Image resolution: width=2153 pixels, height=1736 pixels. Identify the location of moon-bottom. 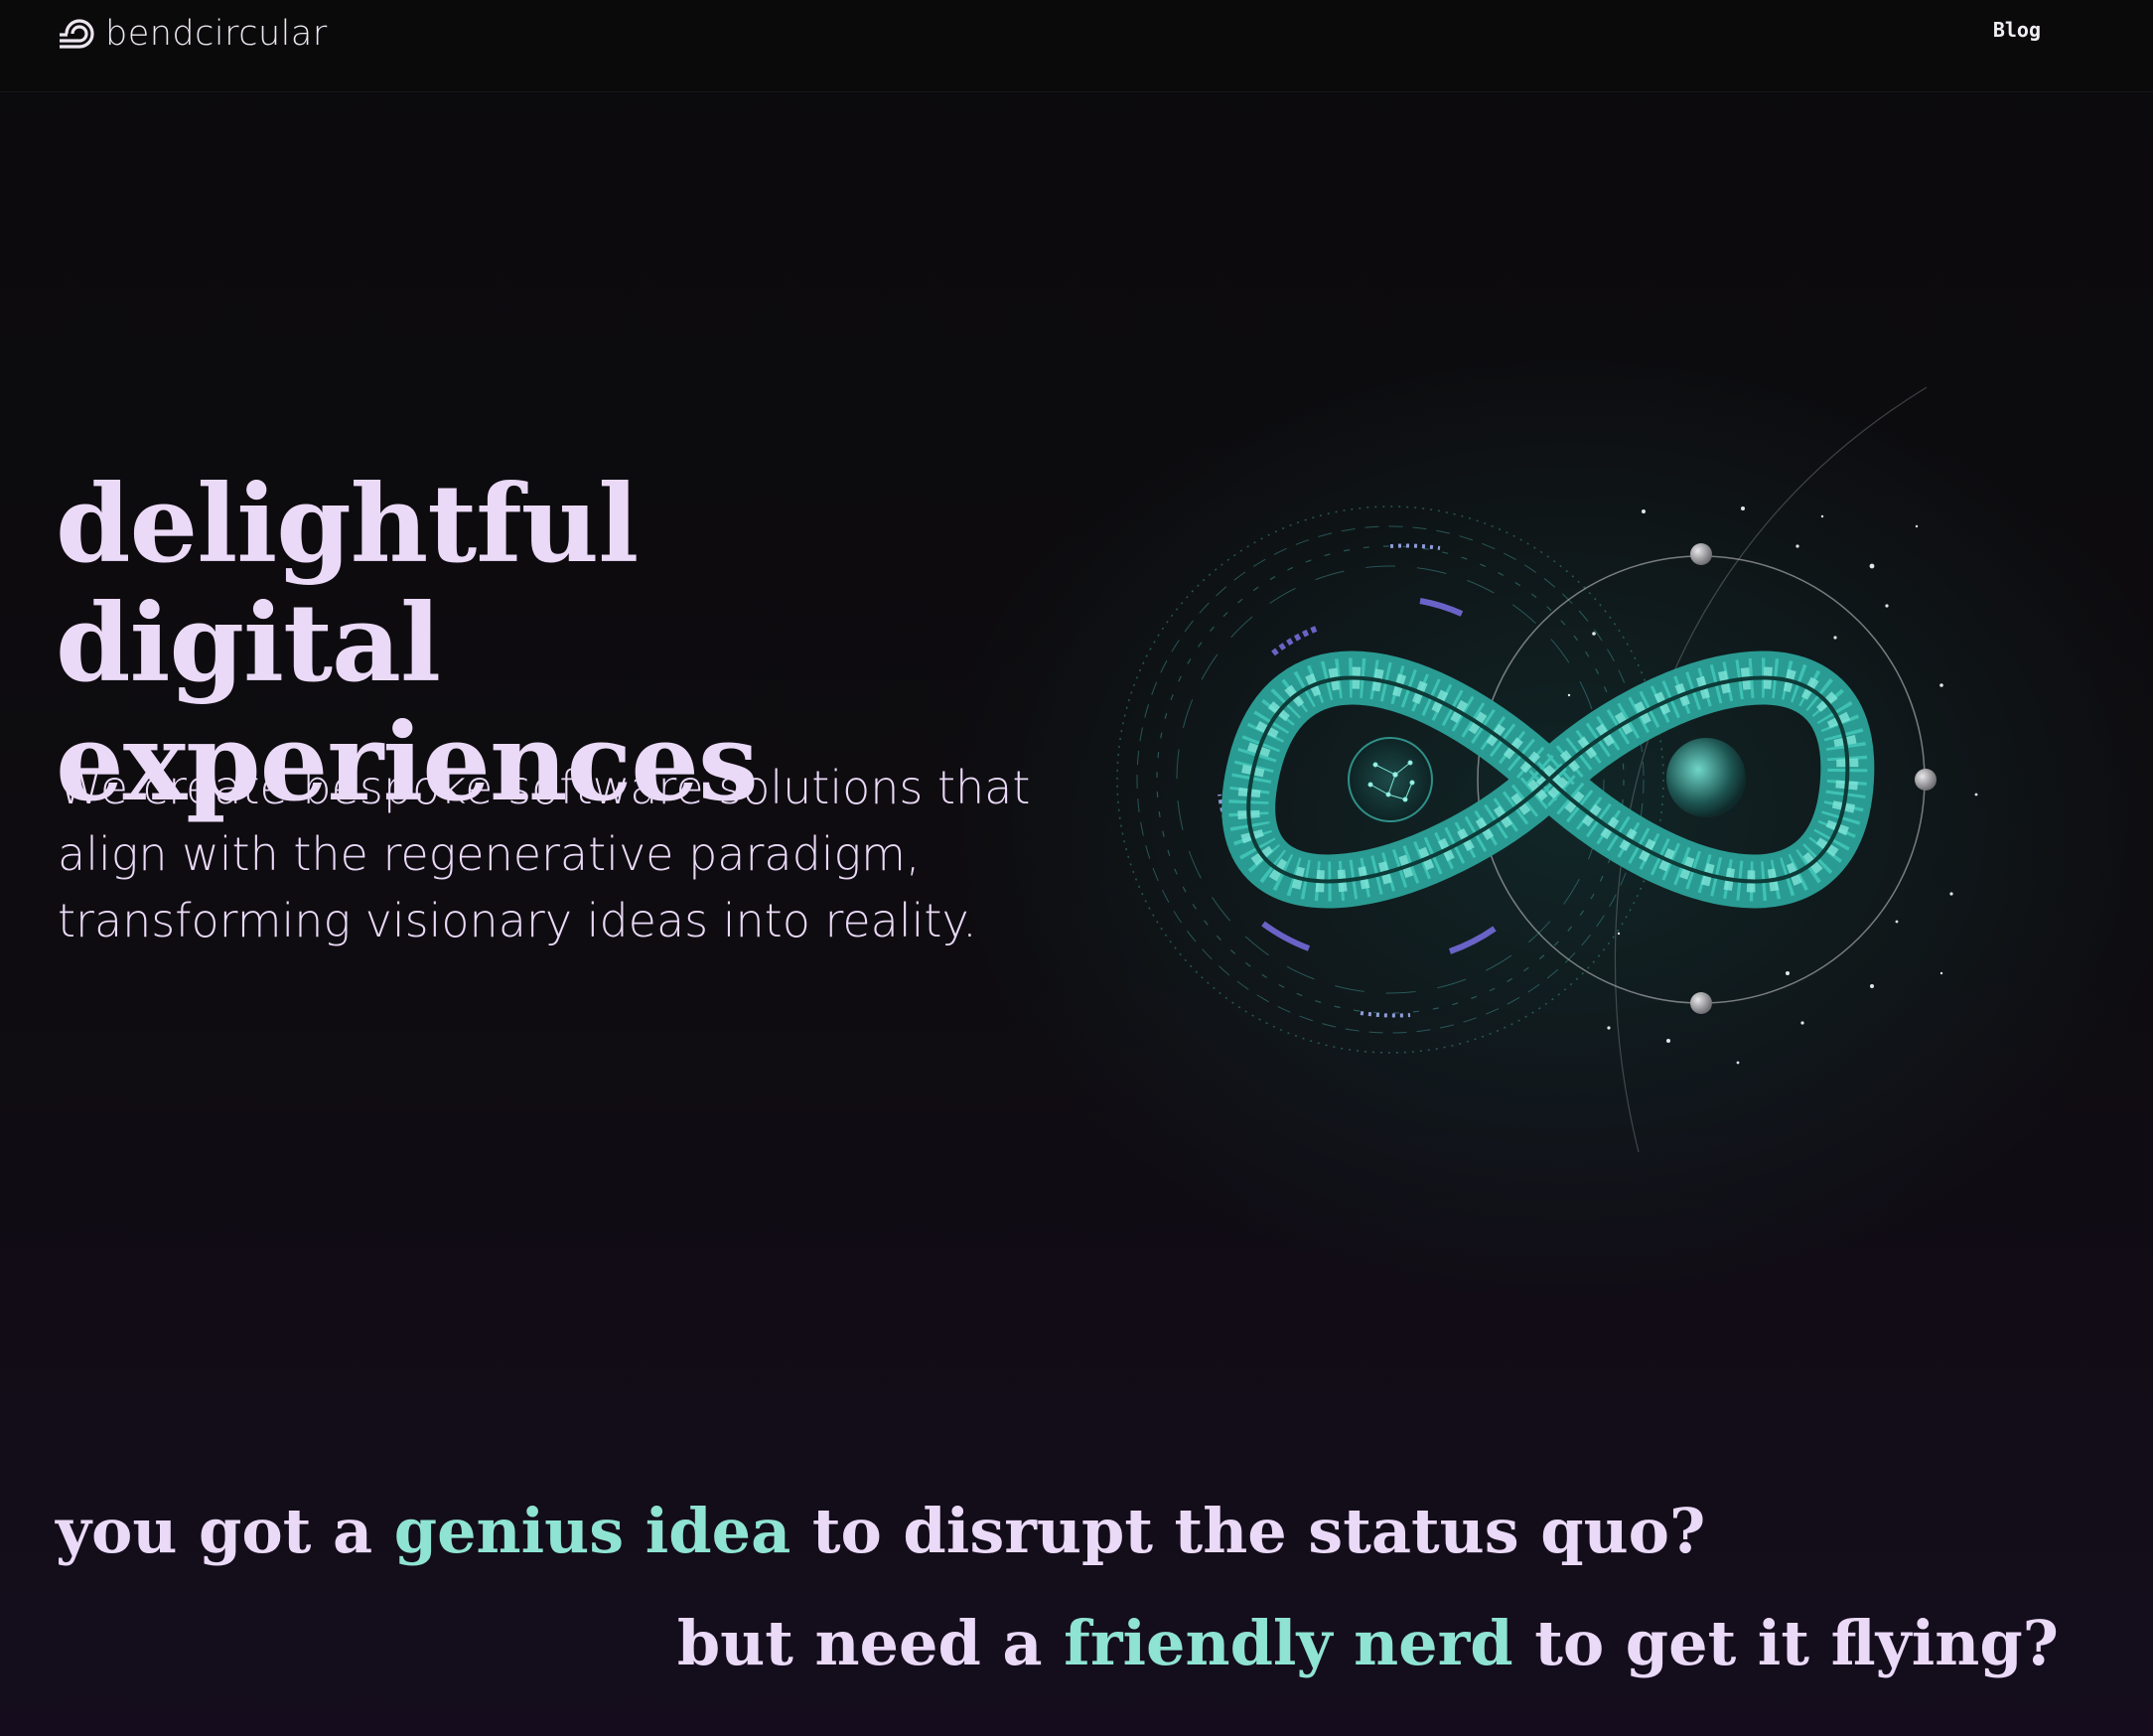
(1701, 1003).